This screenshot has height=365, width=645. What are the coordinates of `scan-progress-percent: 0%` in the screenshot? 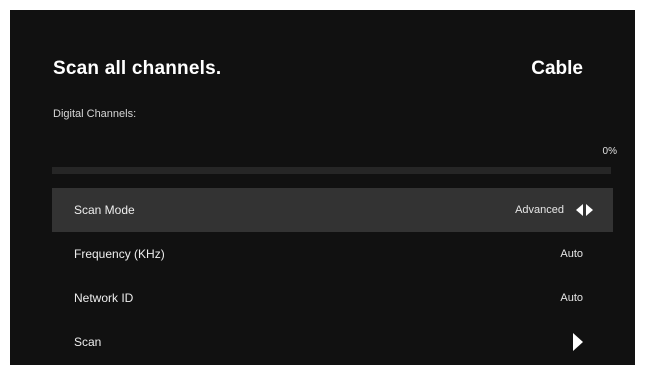 It's located at (609, 151).